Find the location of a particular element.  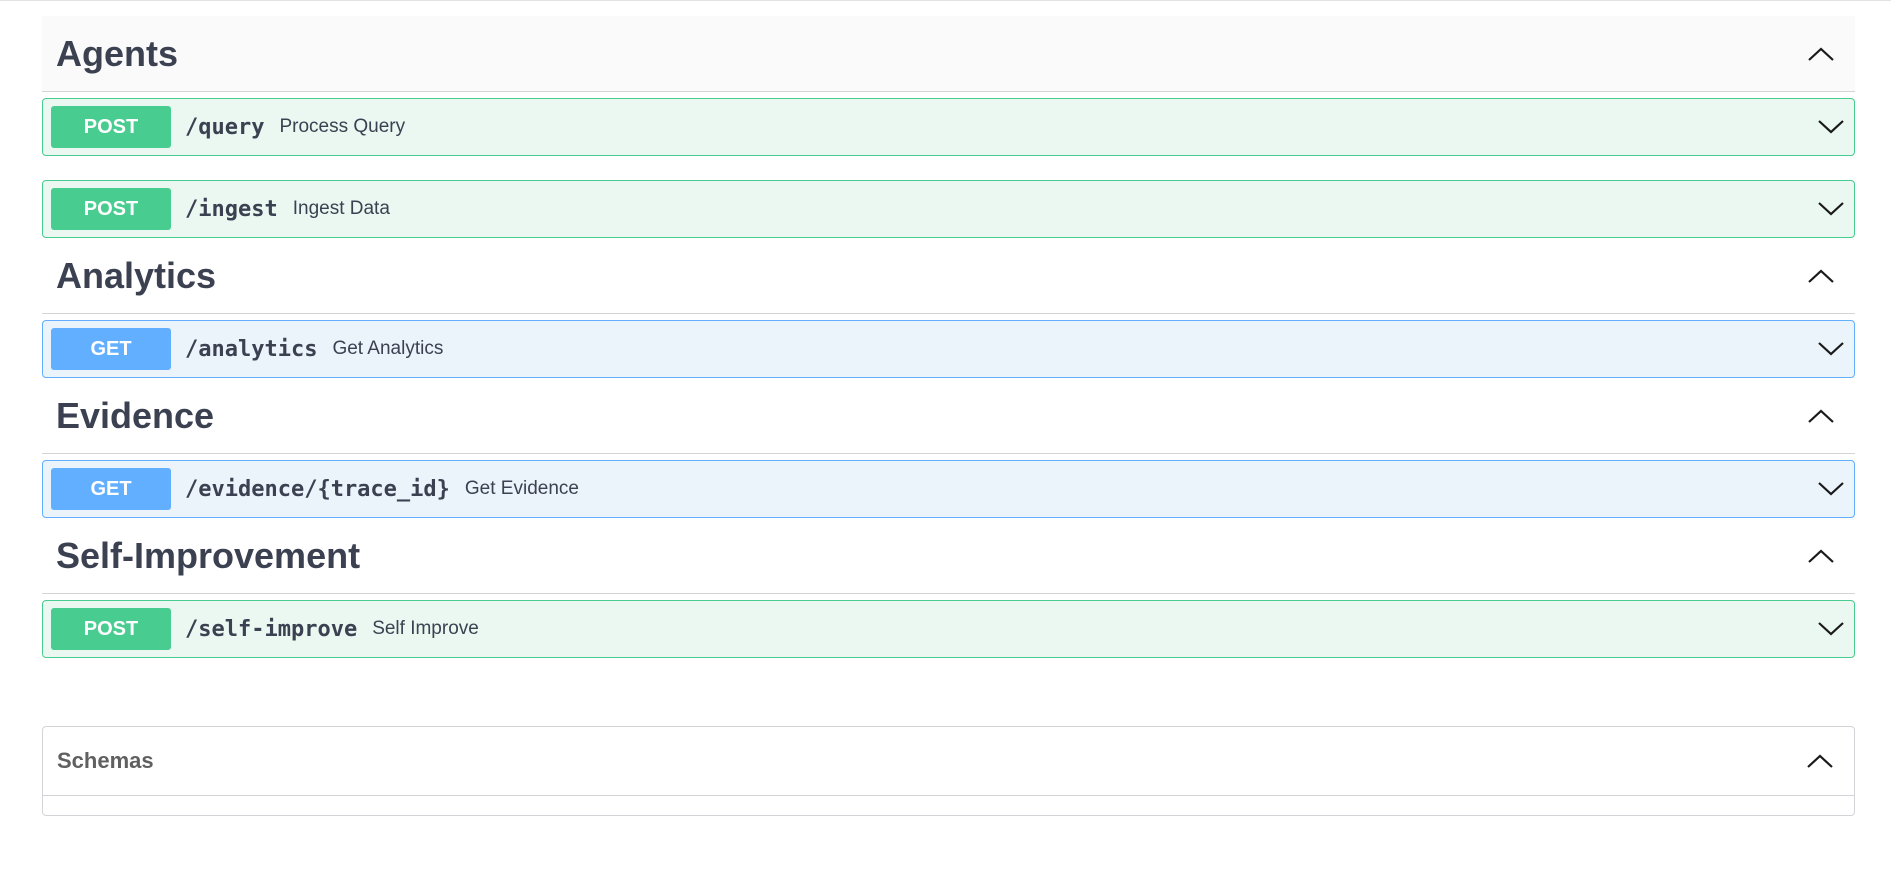

operation-path: /query is located at coordinates (225, 127).